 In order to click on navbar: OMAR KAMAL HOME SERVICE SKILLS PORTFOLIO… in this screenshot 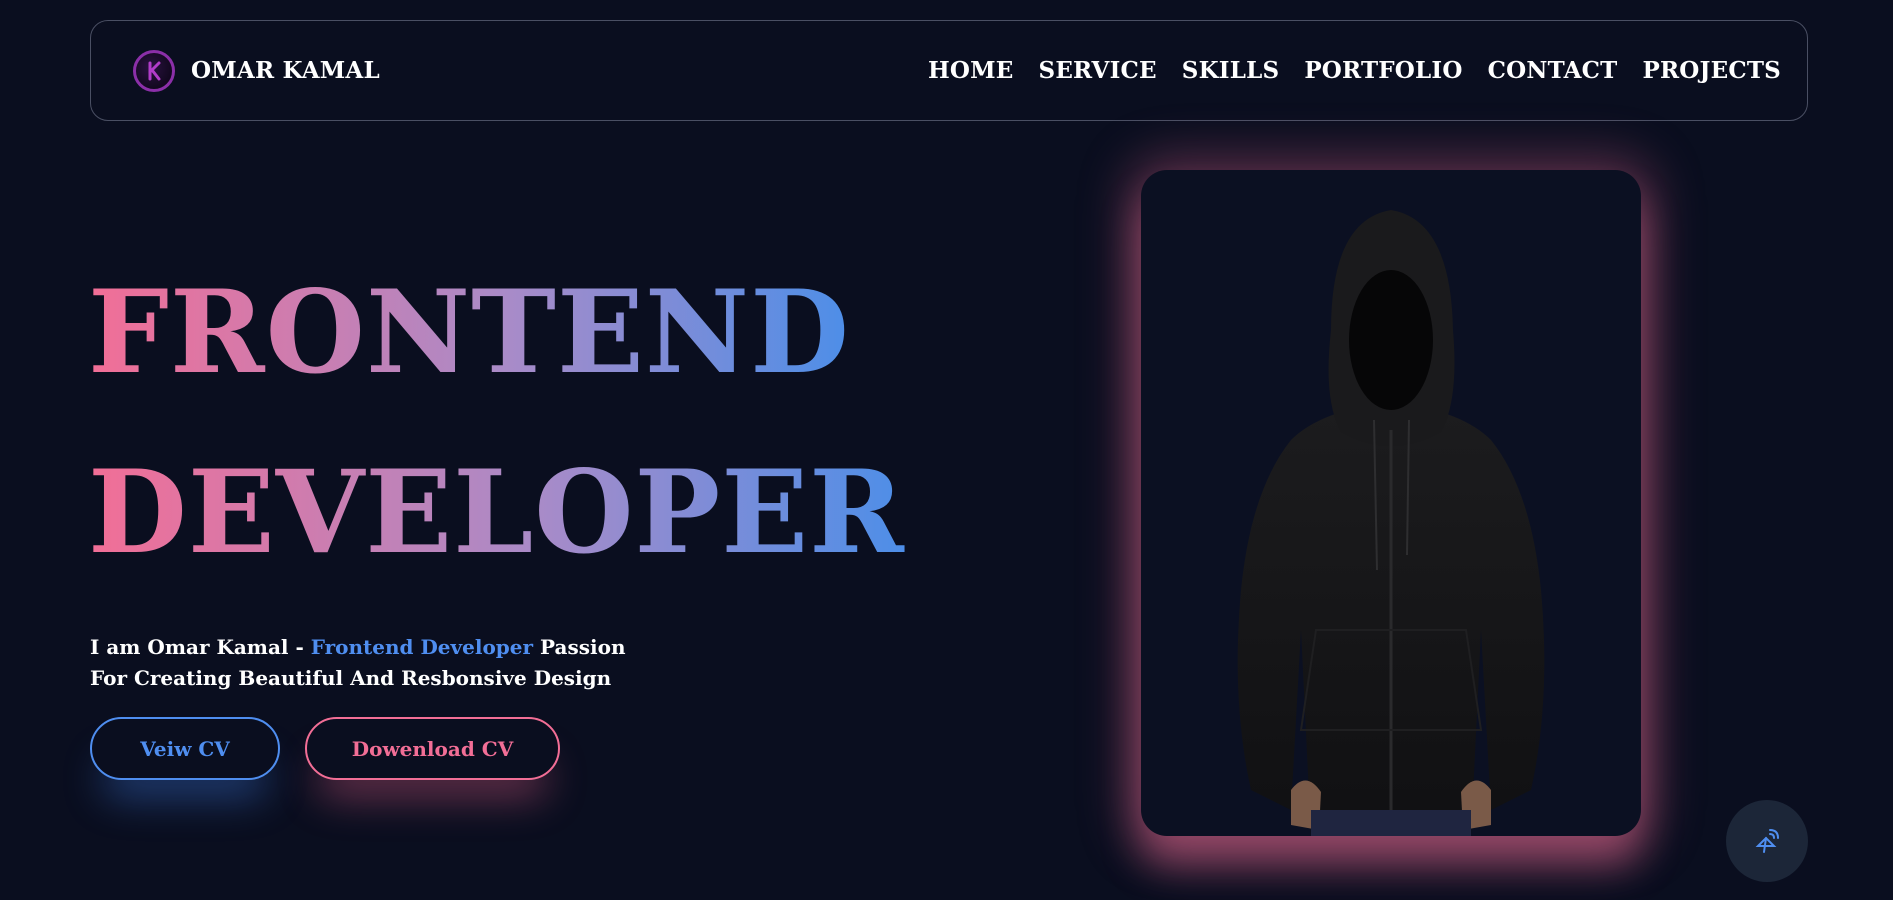, I will do `click(949, 70)`.